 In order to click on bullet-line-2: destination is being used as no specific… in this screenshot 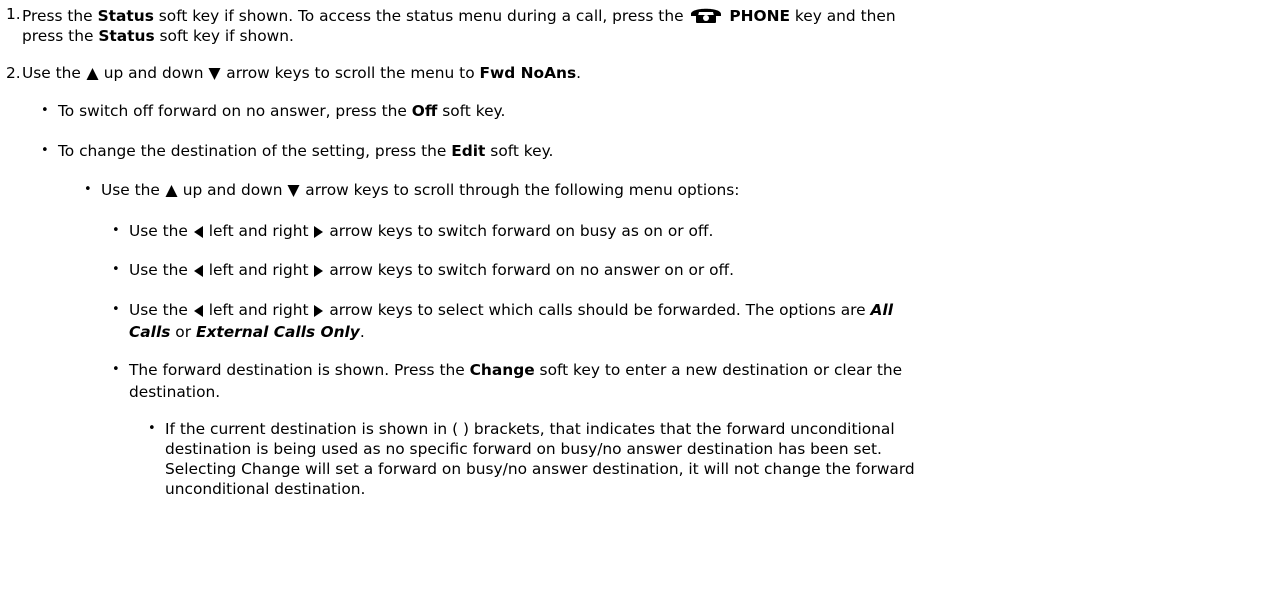, I will do `click(523, 449)`.